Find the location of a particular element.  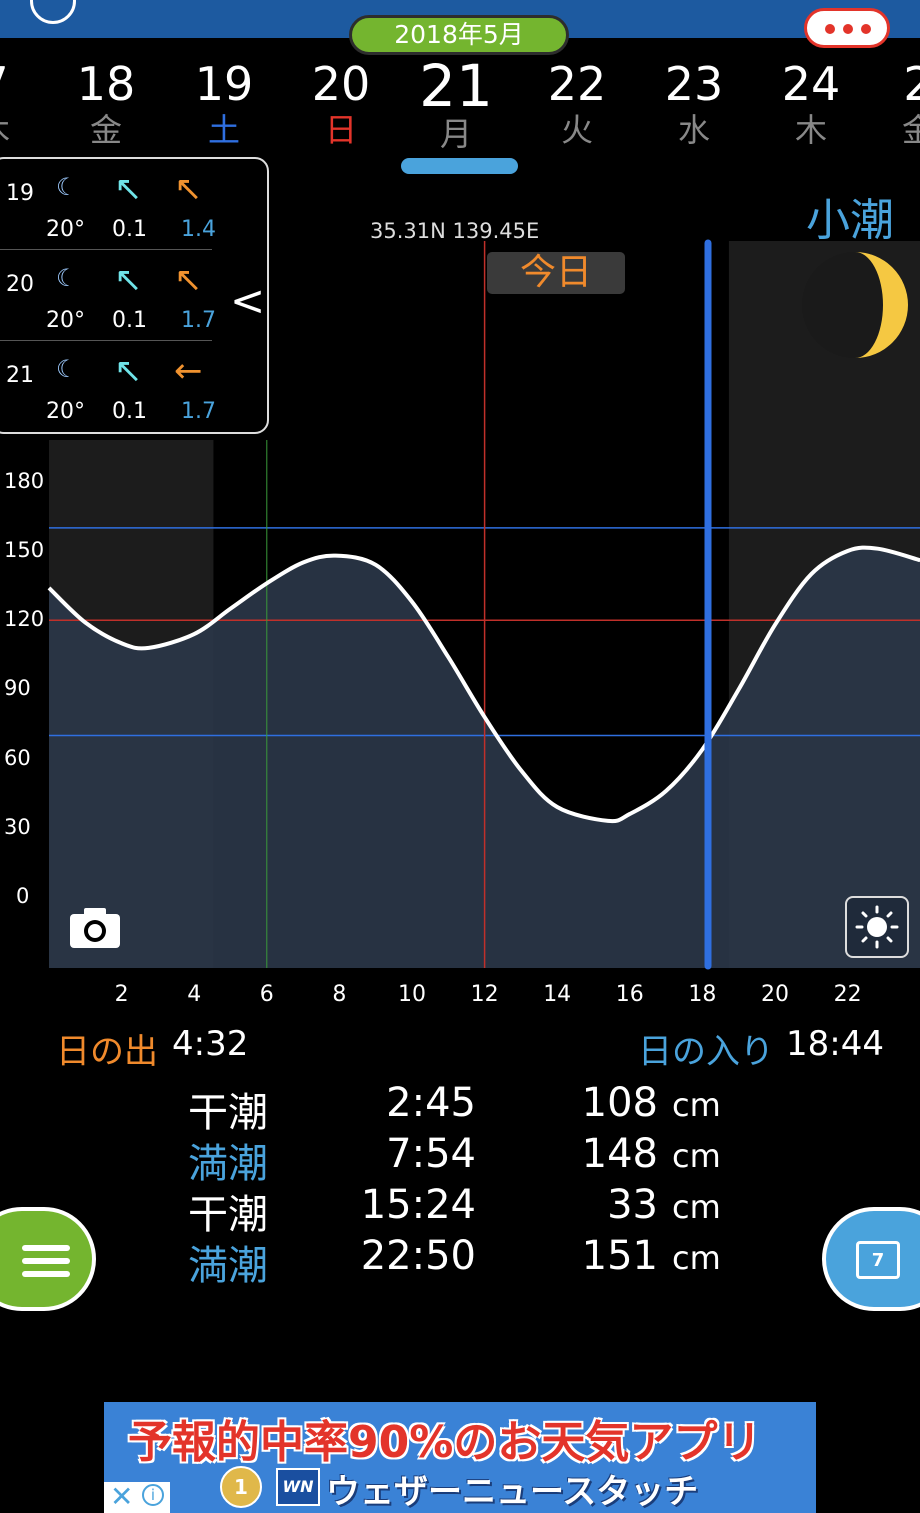

panel-row: 19 ☾ 20° ↖ 0.1 ↖ 1.4 is located at coordinates (135, 204).